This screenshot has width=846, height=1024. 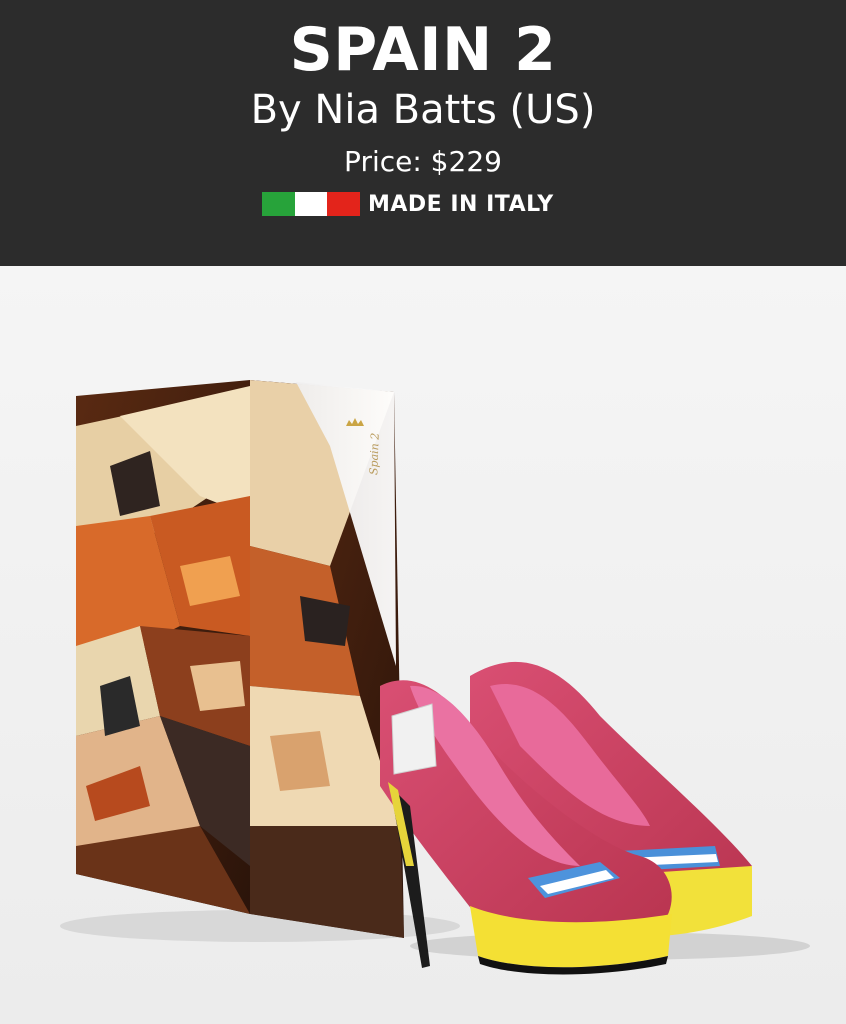 What do you see at coordinates (374, 454) in the screenshot?
I see `box-label: Spain 2` at bounding box center [374, 454].